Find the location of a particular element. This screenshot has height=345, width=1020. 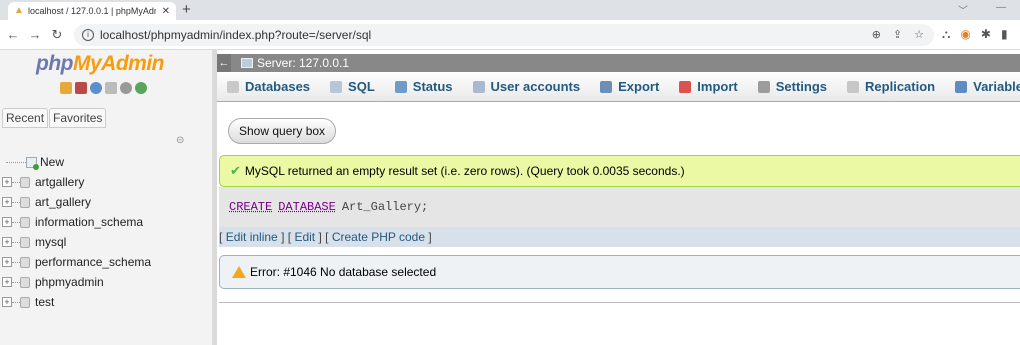

tab-status: Status is located at coordinates (424, 87).